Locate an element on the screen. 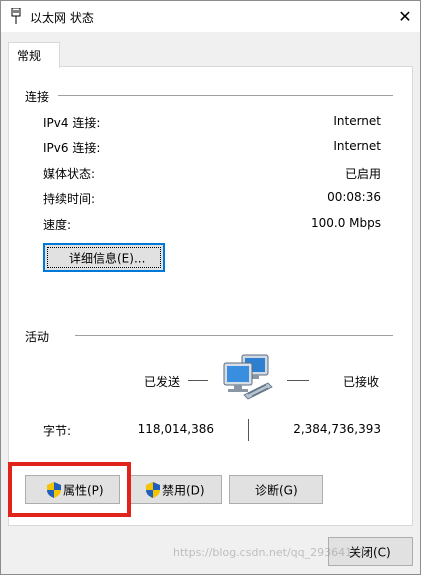 This screenshot has width=421, height=575. diagnose-button: 诊断(G) is located at coordinates (276, 489).